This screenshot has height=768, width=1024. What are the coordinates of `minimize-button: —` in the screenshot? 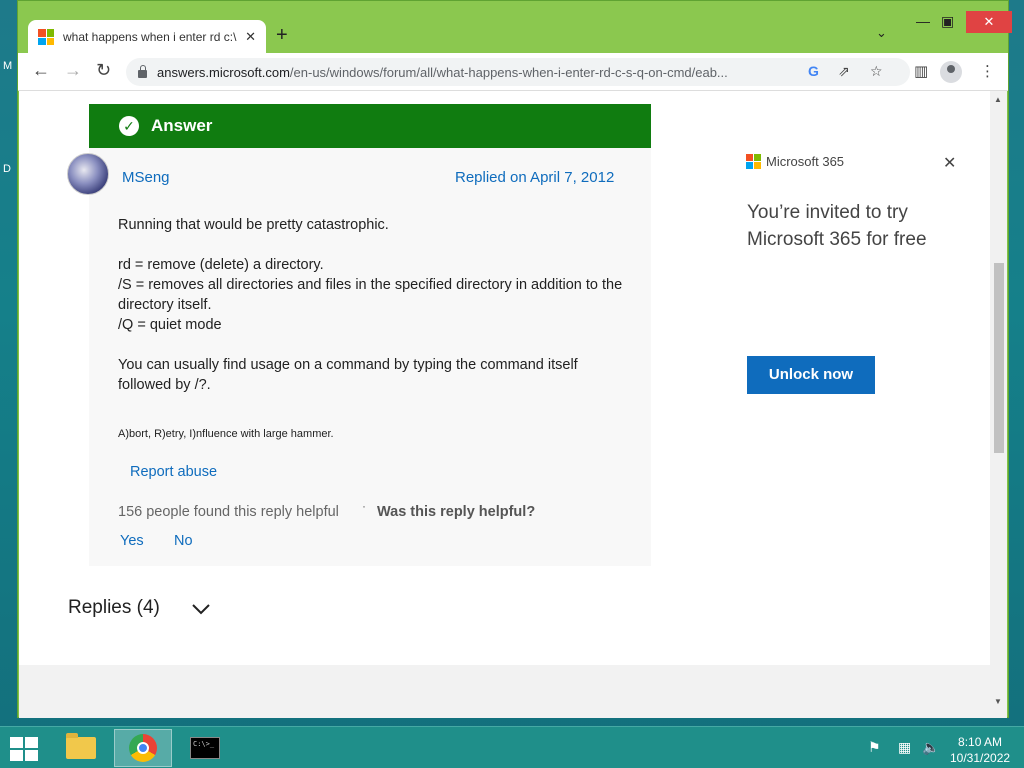 It's located at (923, 21).